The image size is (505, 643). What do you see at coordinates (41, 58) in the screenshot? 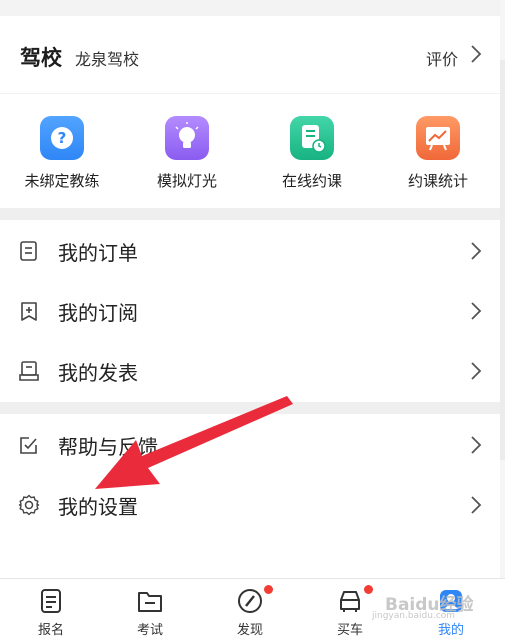
I see `school-title: 驾校` at bounding box center [41, 58].